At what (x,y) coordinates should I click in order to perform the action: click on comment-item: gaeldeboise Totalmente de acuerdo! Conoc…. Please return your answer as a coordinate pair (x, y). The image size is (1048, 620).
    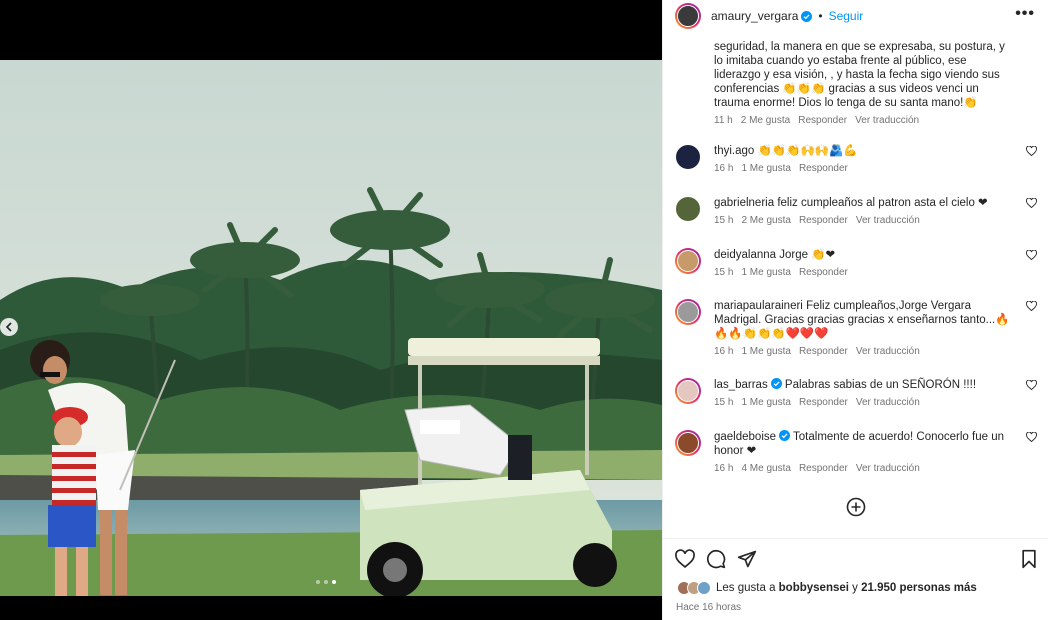
    Looking at the image, I should click on (856, 452).